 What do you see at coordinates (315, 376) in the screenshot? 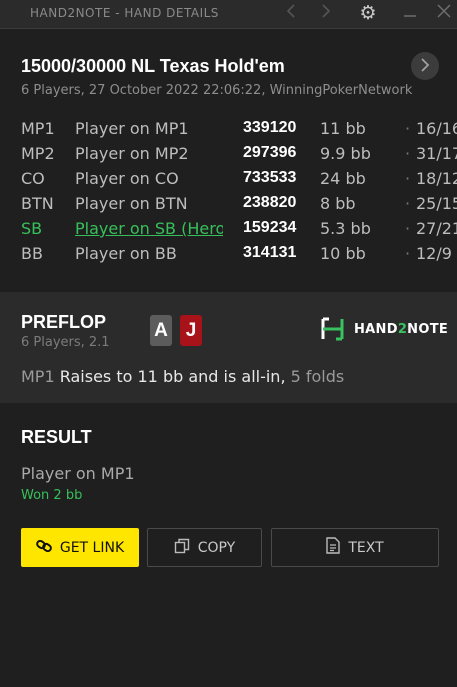
I see `action-folds: 5 folds` at bounding box center [315, 376].